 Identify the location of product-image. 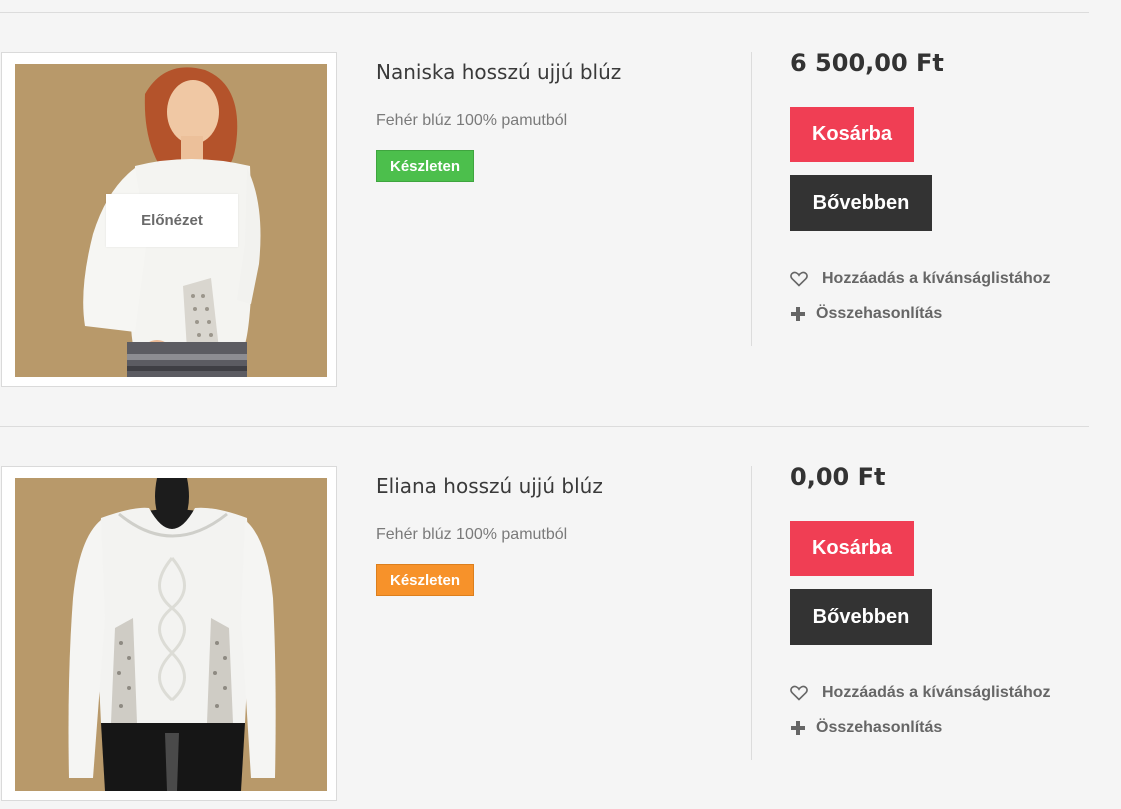
(171, 634).